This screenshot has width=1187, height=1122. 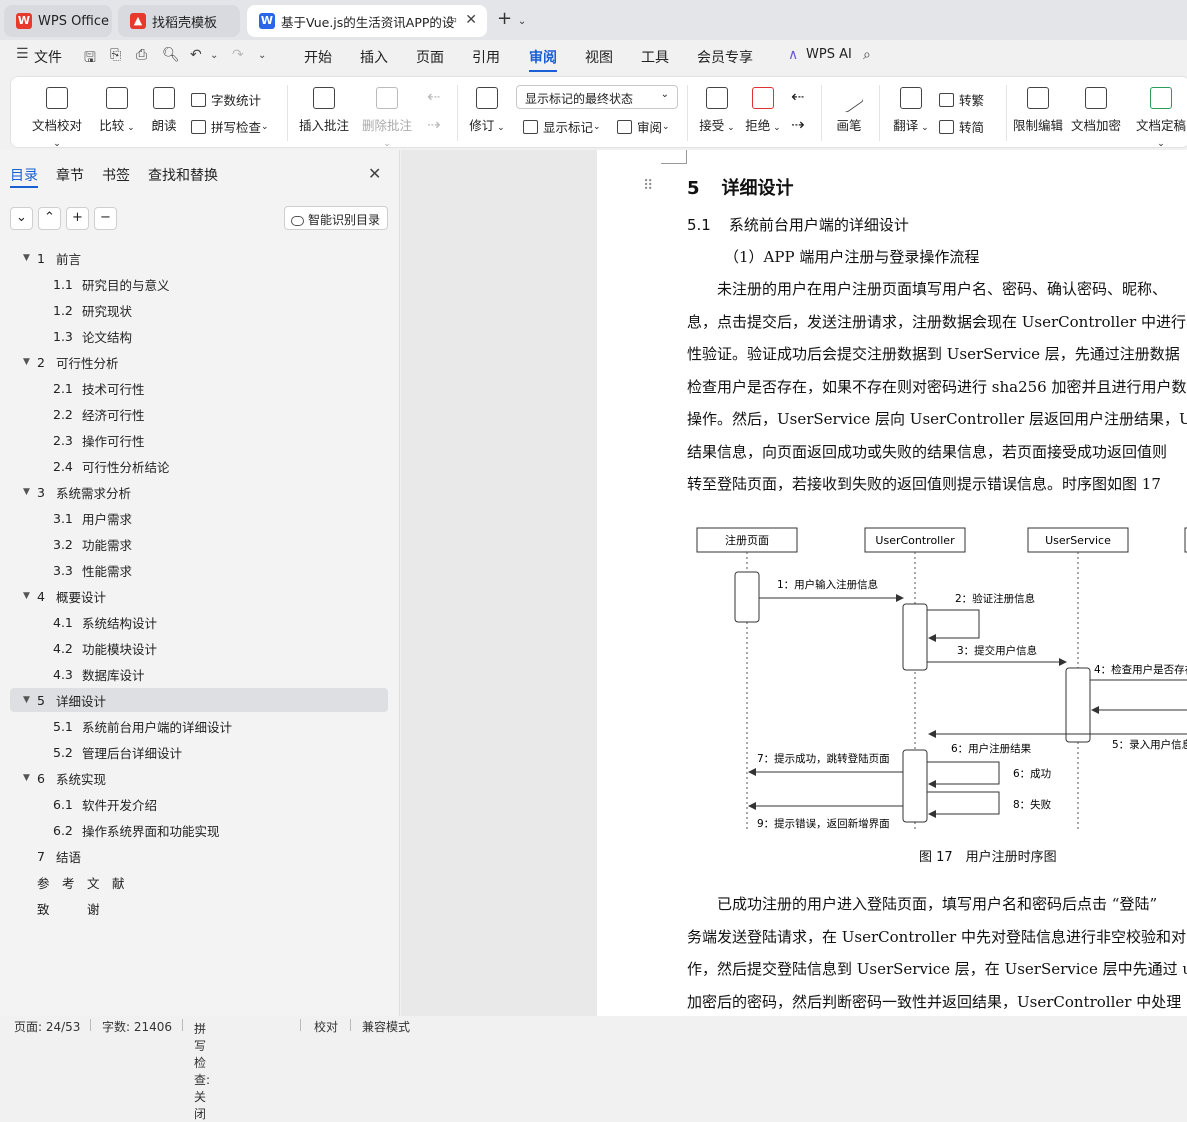 What do you see at coordinates (597, 97) in the screenshot?
I see `markup-state-select: 显示标记的最终状态 ⌄` at bounding box center [597, 97].